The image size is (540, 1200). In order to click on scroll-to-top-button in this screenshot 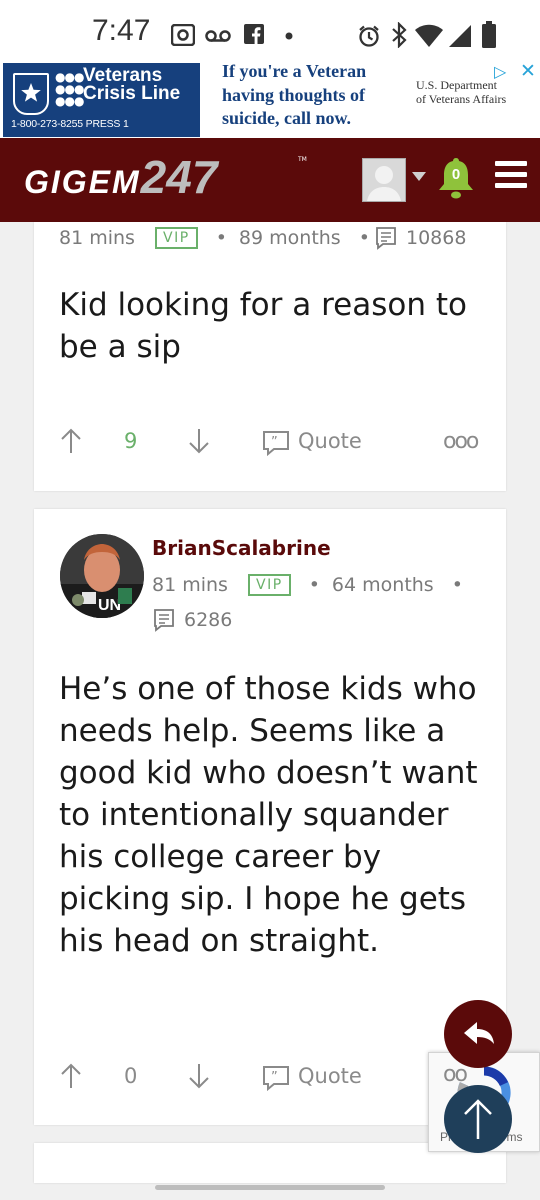, I will do `click(478, 1119)`.